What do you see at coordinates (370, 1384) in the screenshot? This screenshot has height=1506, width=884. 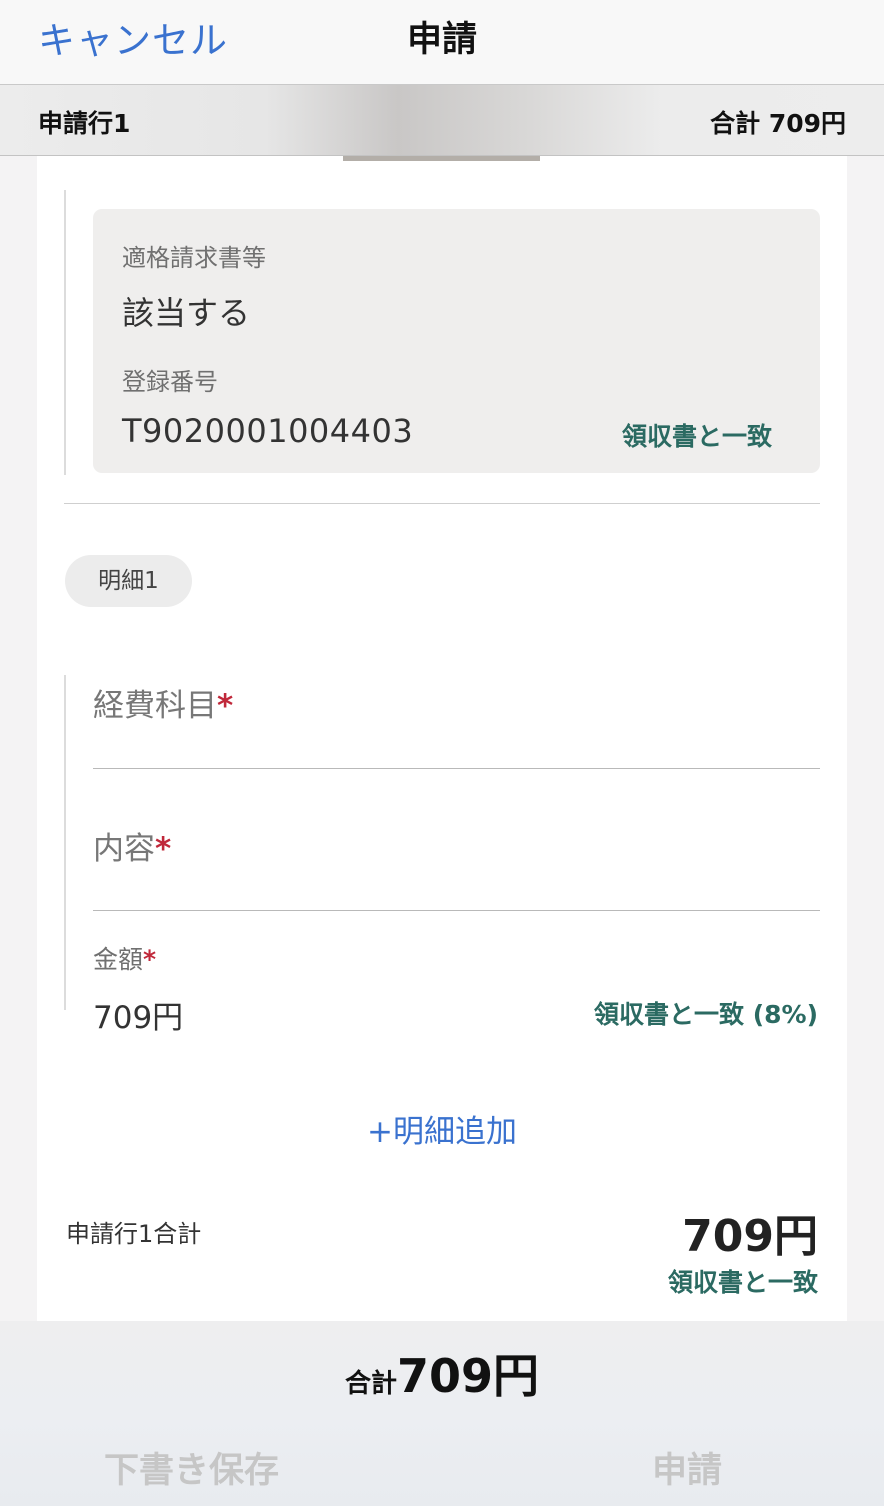 I see `grand-total-label: 合計` at bounding box center [370, 1384].